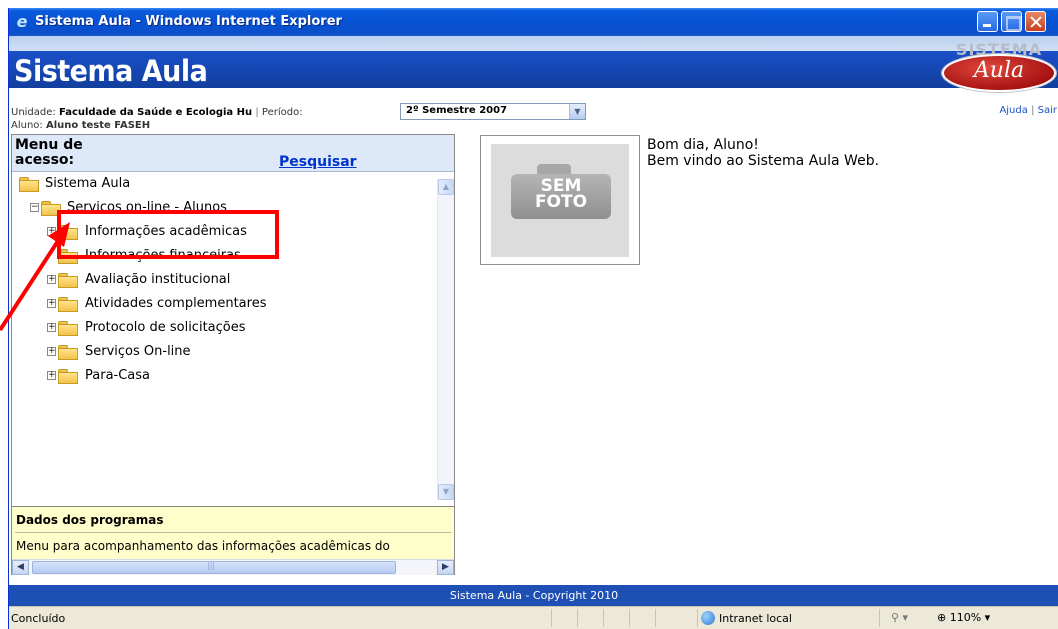 The image size is (1058, 629). Describe the element at coordinates (168, 234) in the screenshot. I see `highlight-box` at that location.